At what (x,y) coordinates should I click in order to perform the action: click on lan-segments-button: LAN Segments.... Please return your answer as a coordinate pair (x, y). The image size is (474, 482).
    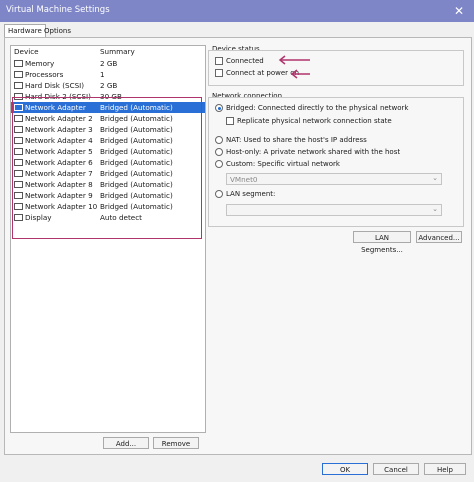
    Looking at the image, I should click on (382, 242).